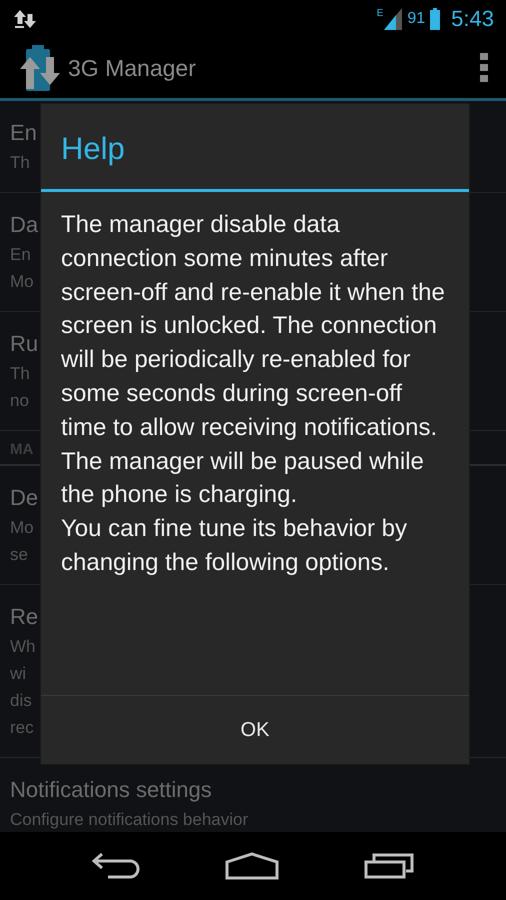 The height and width of the screenshot is (900, 506). Describe the element at coordinates (19, 555) in the screenshot. I see `preference-summary: se` at that location.